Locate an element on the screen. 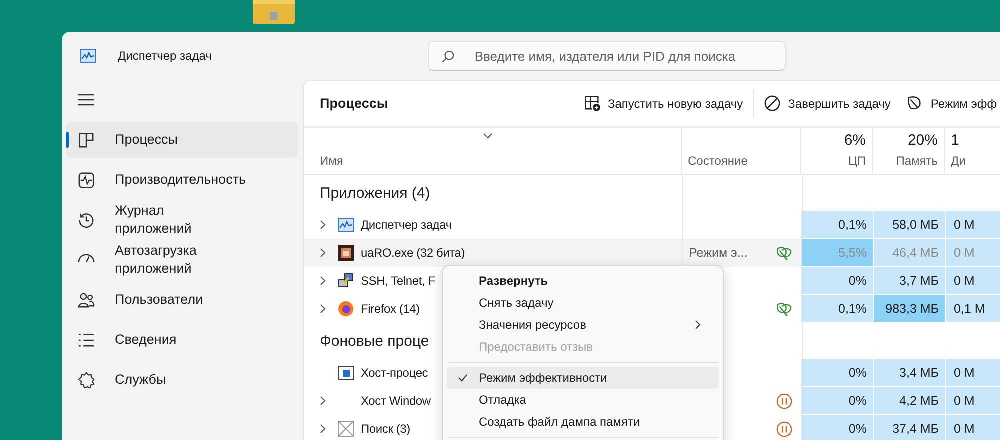 This screenshot has width=1000, height=440. column-header: 20% Память is located at coordinates (909, 151).